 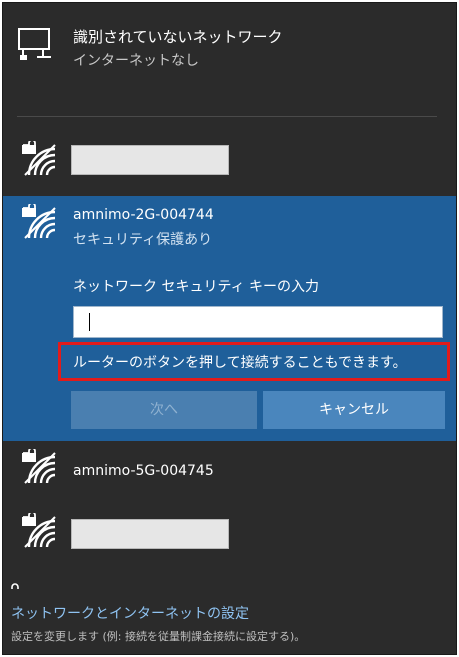 What do you see at coordinates (229, 471) in the screenshot?
I see `wifi-network-item: amnimo-5G-004745` at bounding box center [229, 471].